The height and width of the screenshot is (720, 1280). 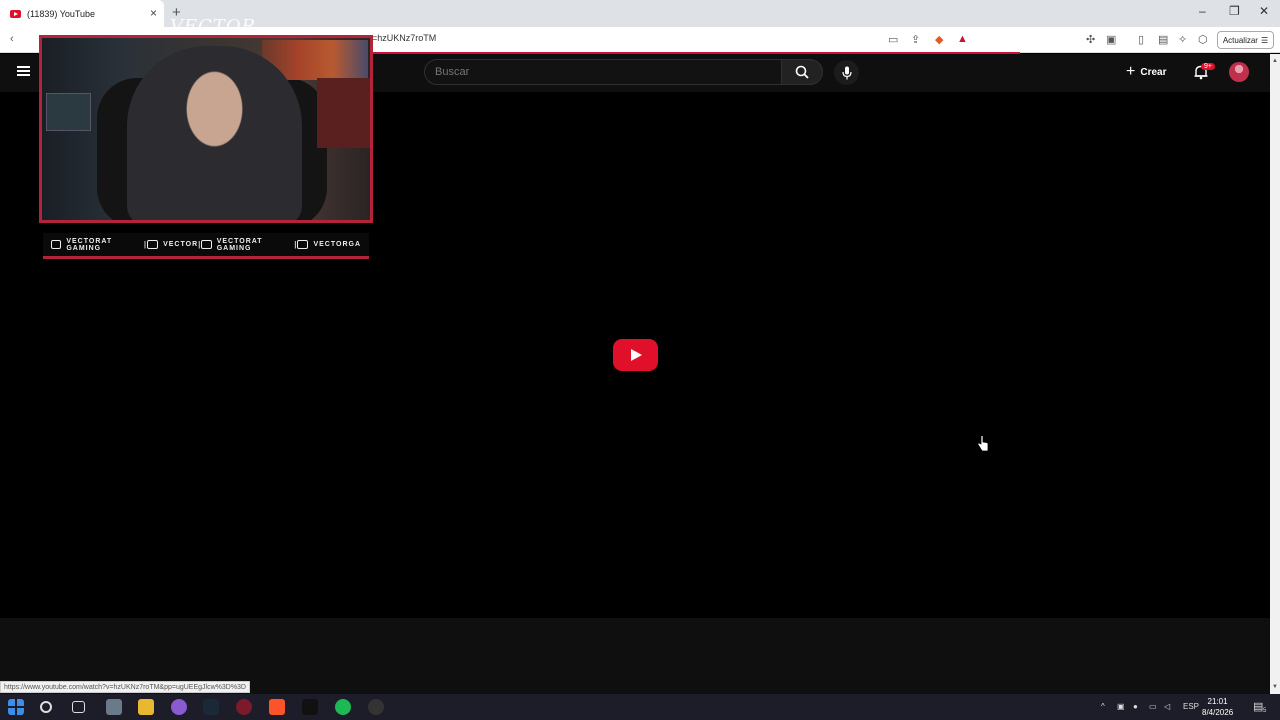 I want to click on task-view-icon, so click(x=78, y=707).